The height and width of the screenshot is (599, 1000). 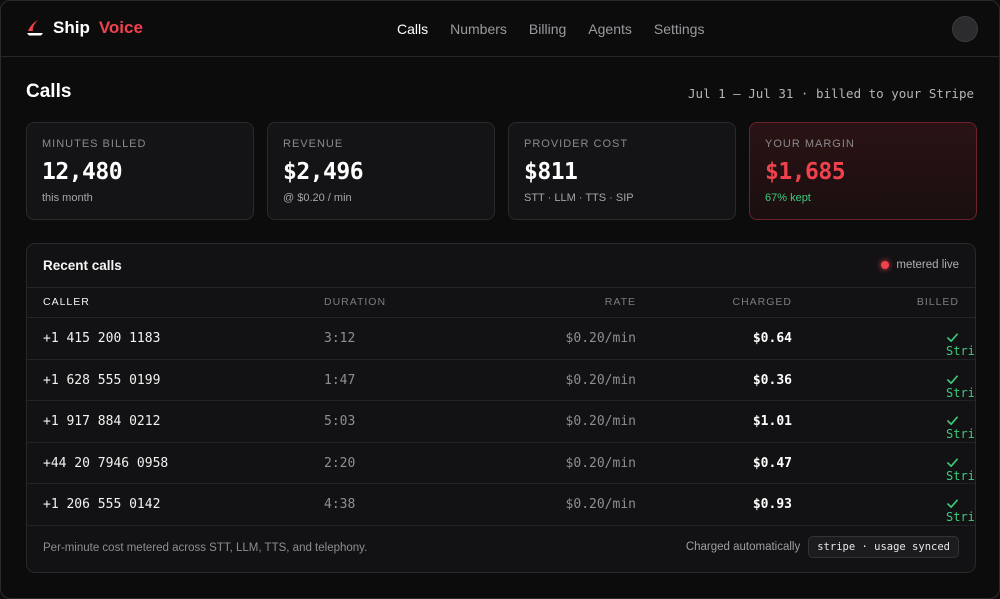 What do you see at coordinates (412, 29) in the screenshot?
I see `nav-calls: Calls` at bounding box center [412, 29].